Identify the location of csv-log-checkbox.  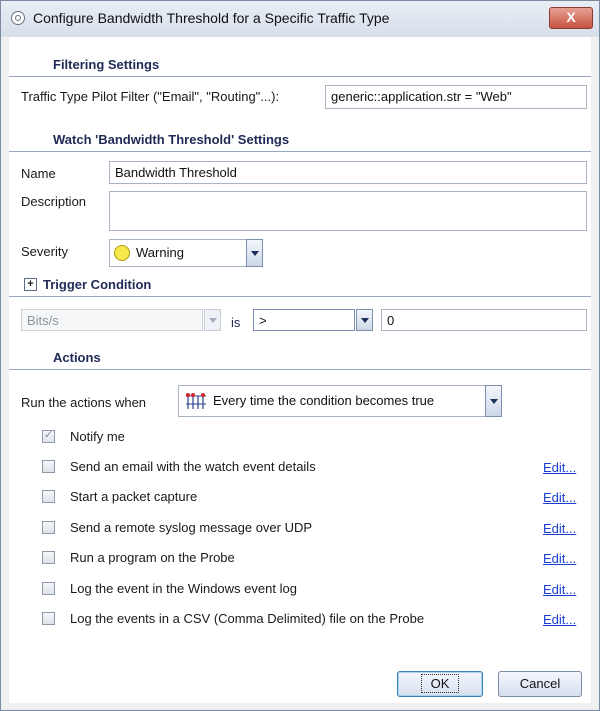
(48, 618).